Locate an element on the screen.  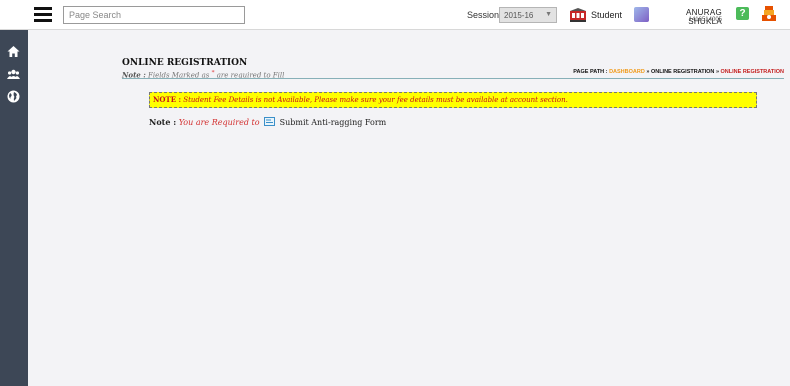
users-icon is located at coordinates (13, 74).